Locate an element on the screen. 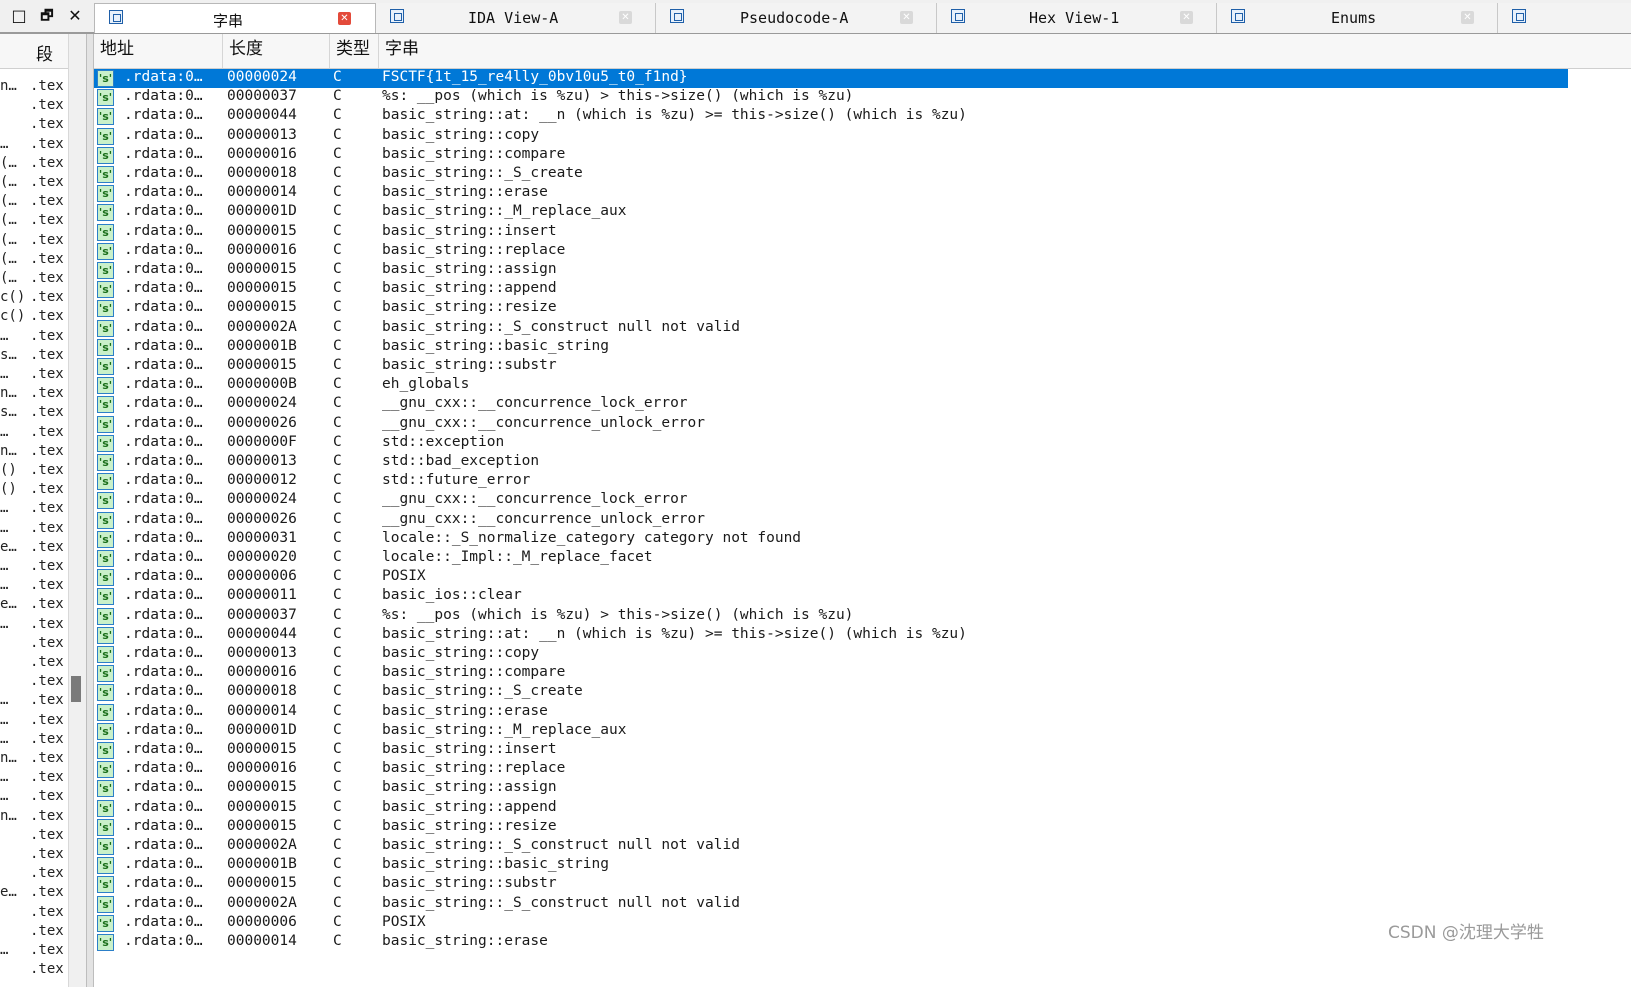 Image resolution: width=1631 pixels, height=987 pixels. close-icon: ✕ is located at coordinates (75, 16).